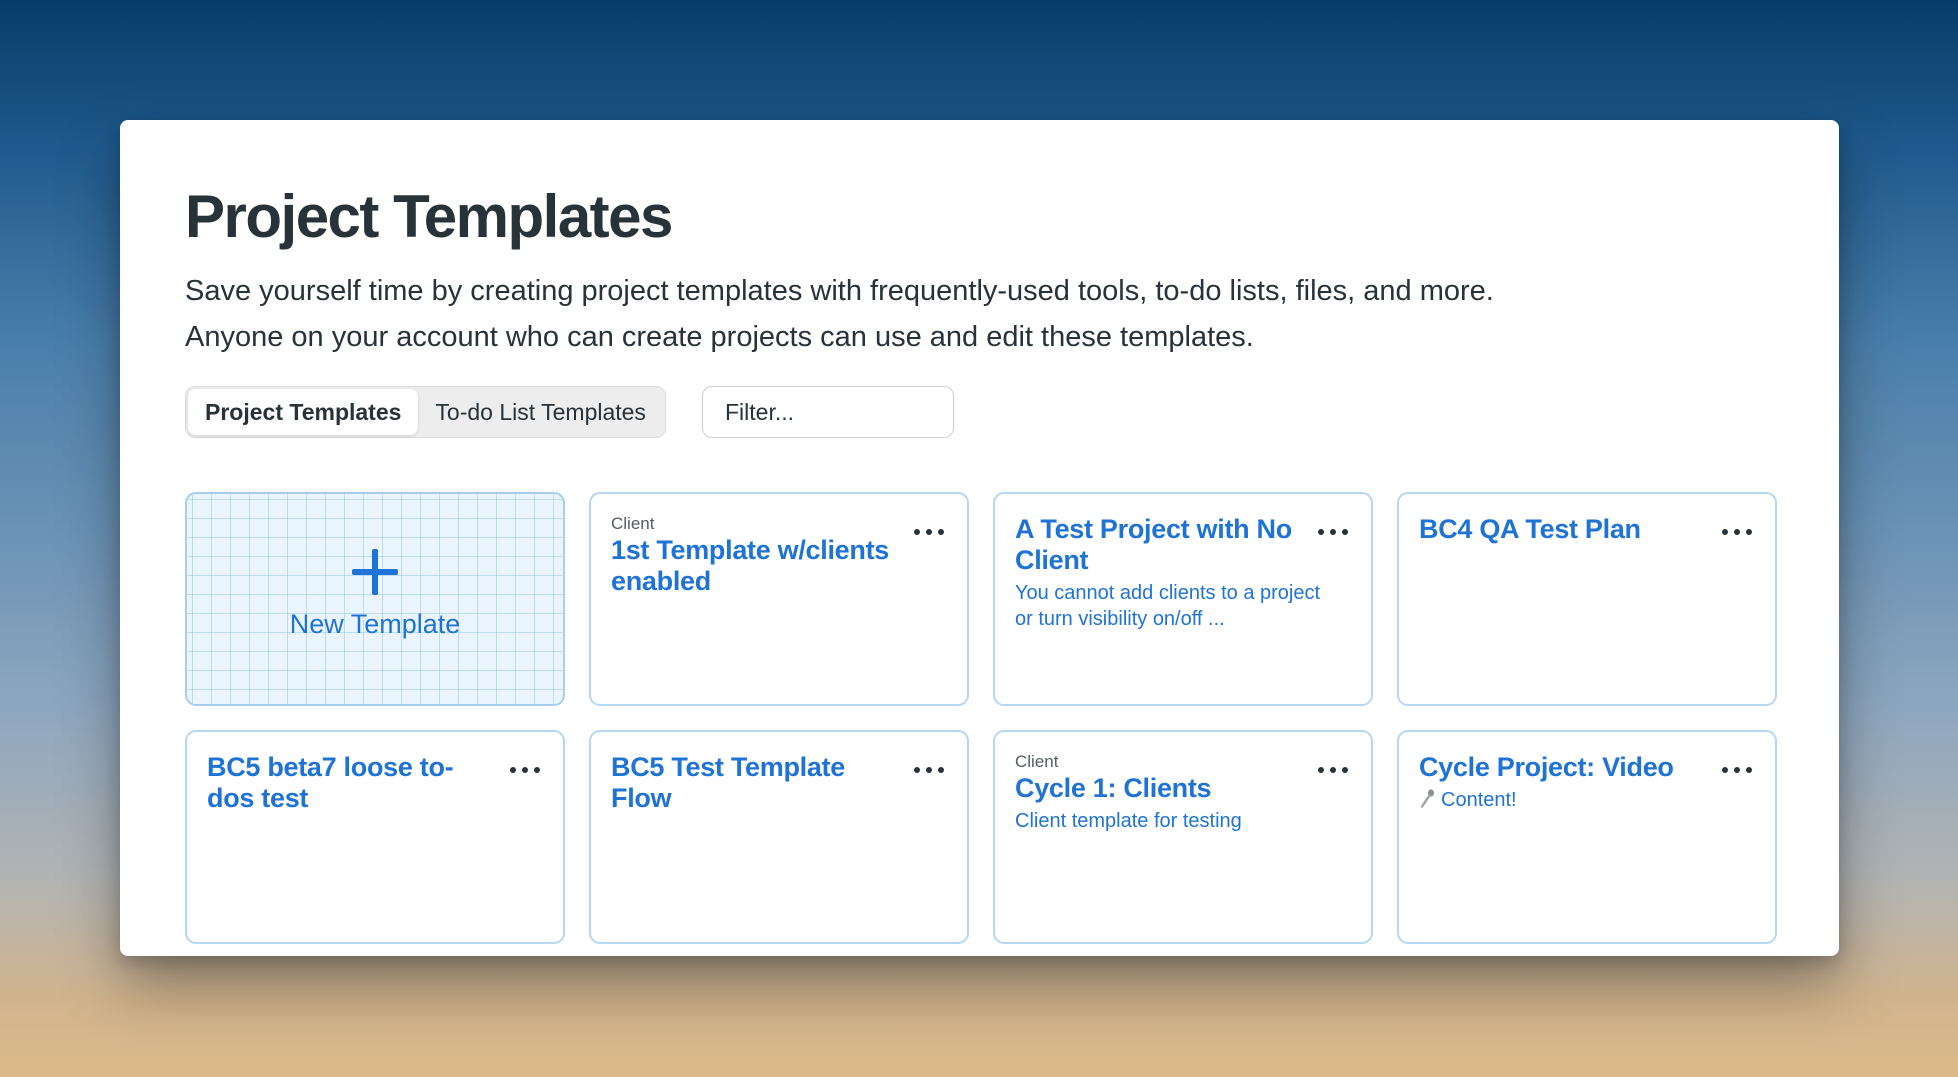 This screenshot has width=1958, height=1077. Describe the element at coordinates (375, 783) in the screenshot. I see `card-title: BC5 beta7 loose to-dos test` at that location.